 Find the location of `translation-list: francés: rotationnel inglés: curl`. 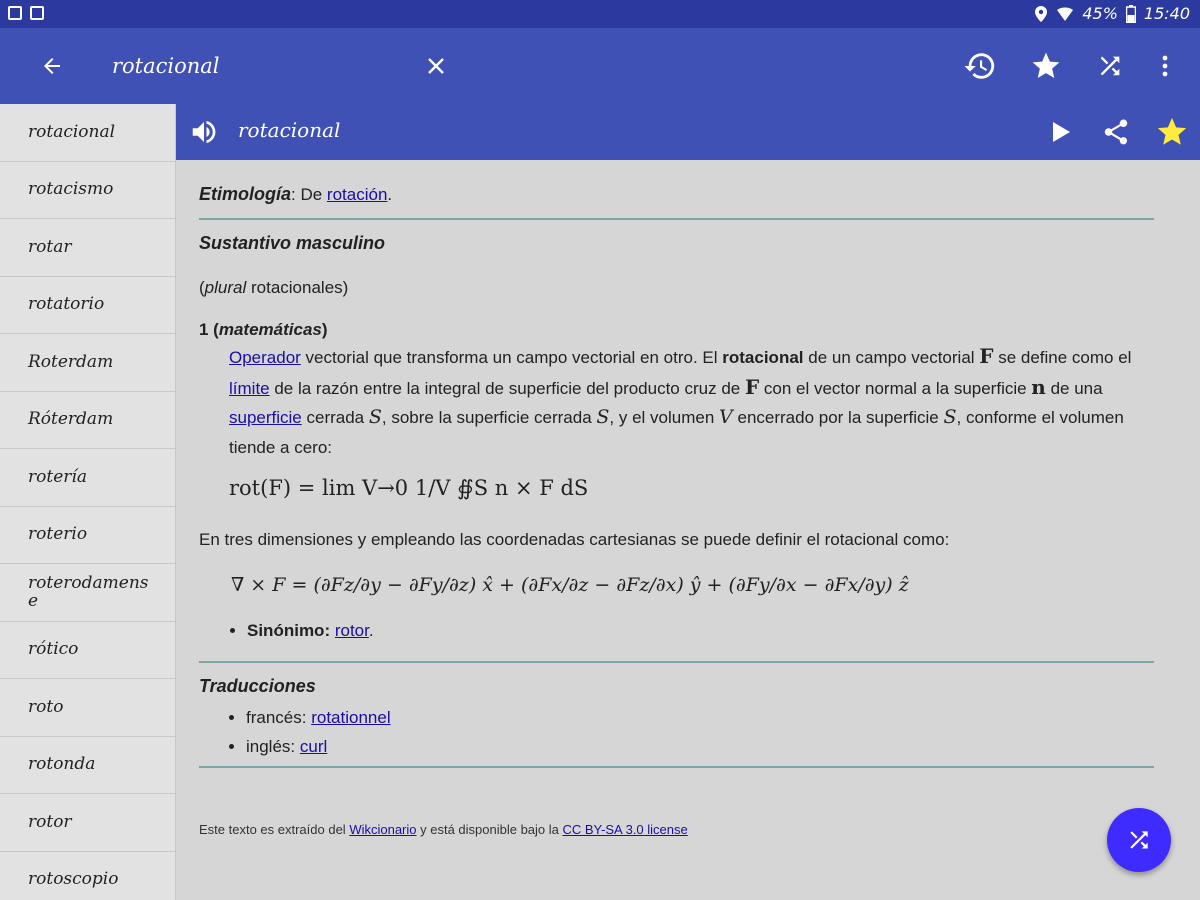

translation-list: francés: rotationnel inglés: curl is located at coordinates (295, 732).